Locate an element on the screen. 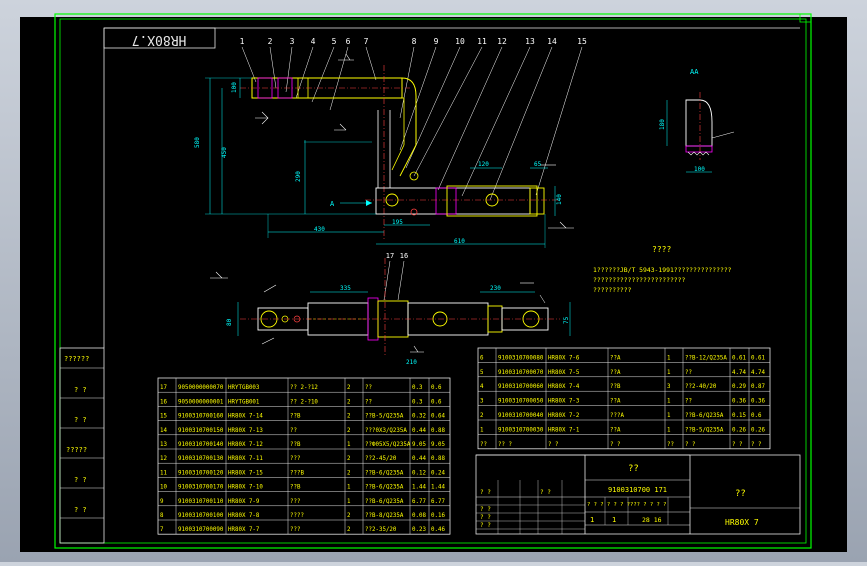 The width and height of the screenshot is (867, 566). bom-cell: HR80X 7-2 is located at coordinates (563, 416).